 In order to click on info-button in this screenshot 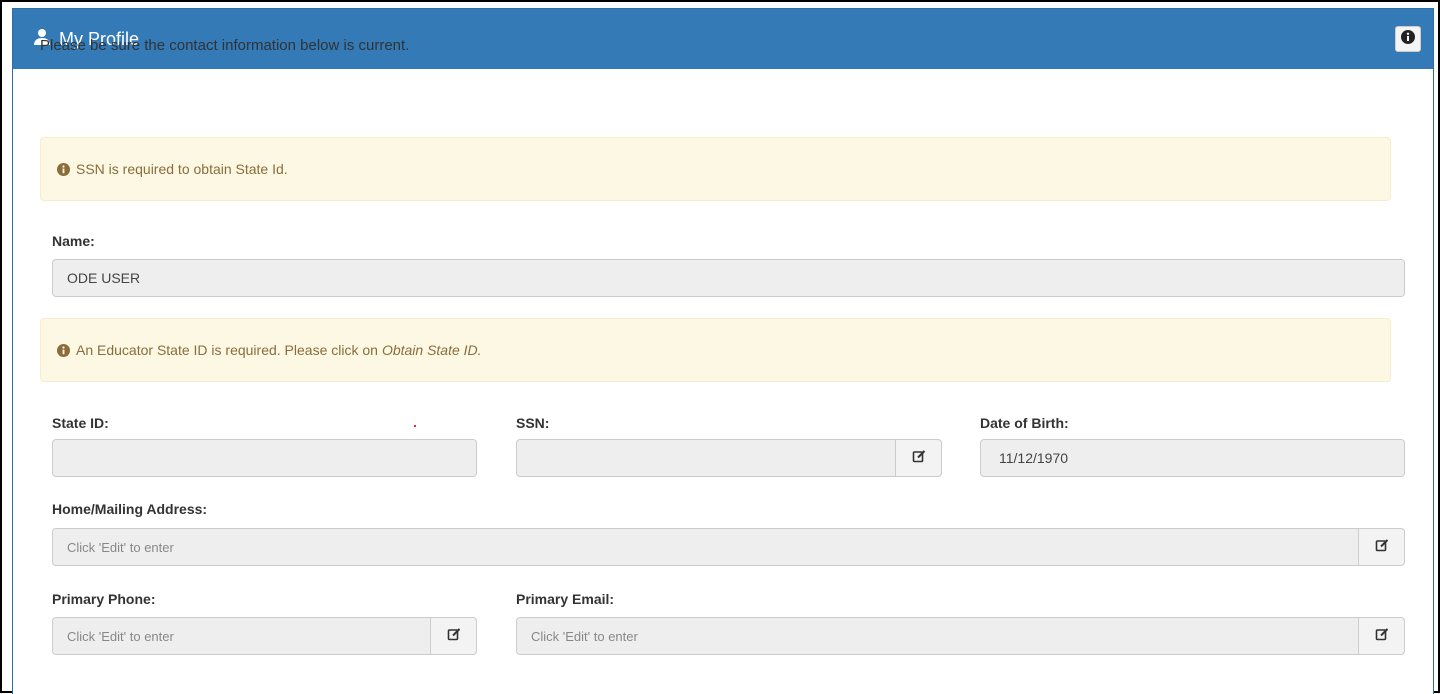, I will do `click(1408, 39)`.